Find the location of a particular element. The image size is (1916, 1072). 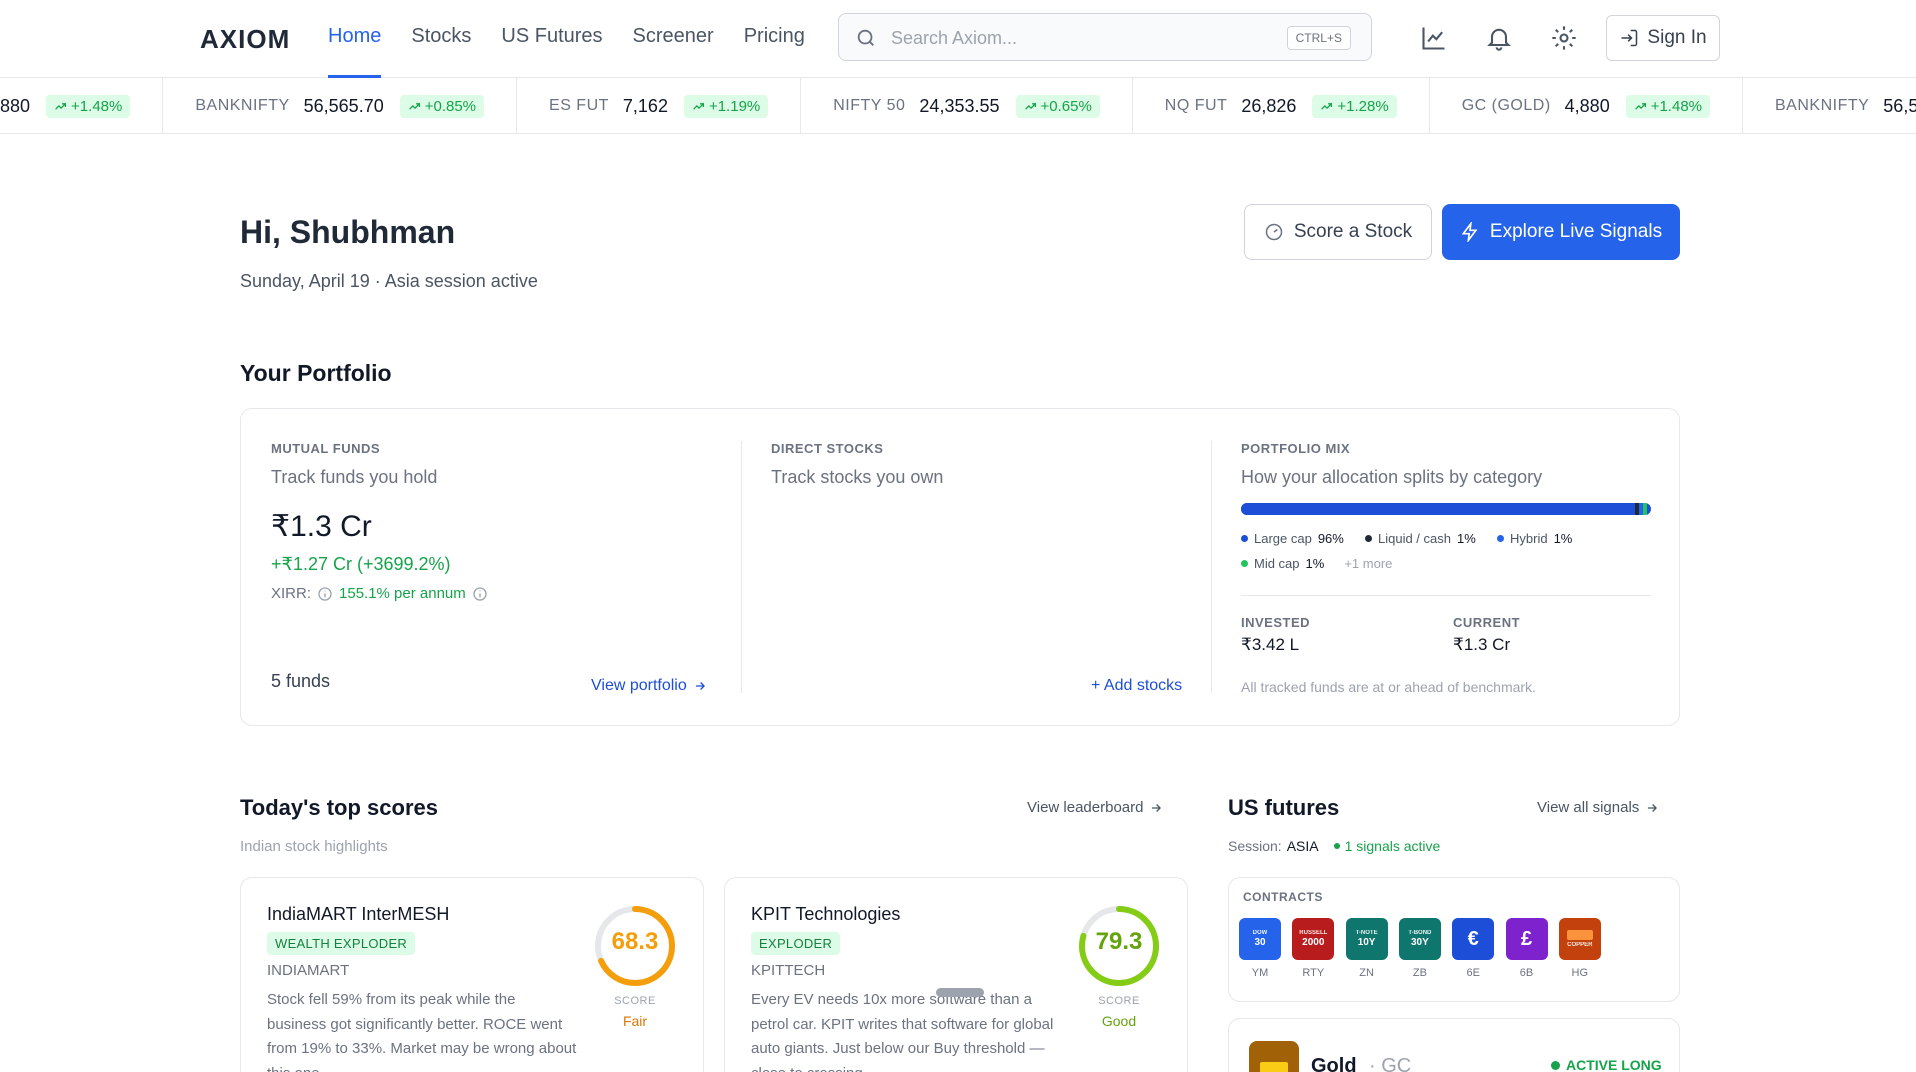

nav-pricing: Pricing is located at coordinates (774, 39).